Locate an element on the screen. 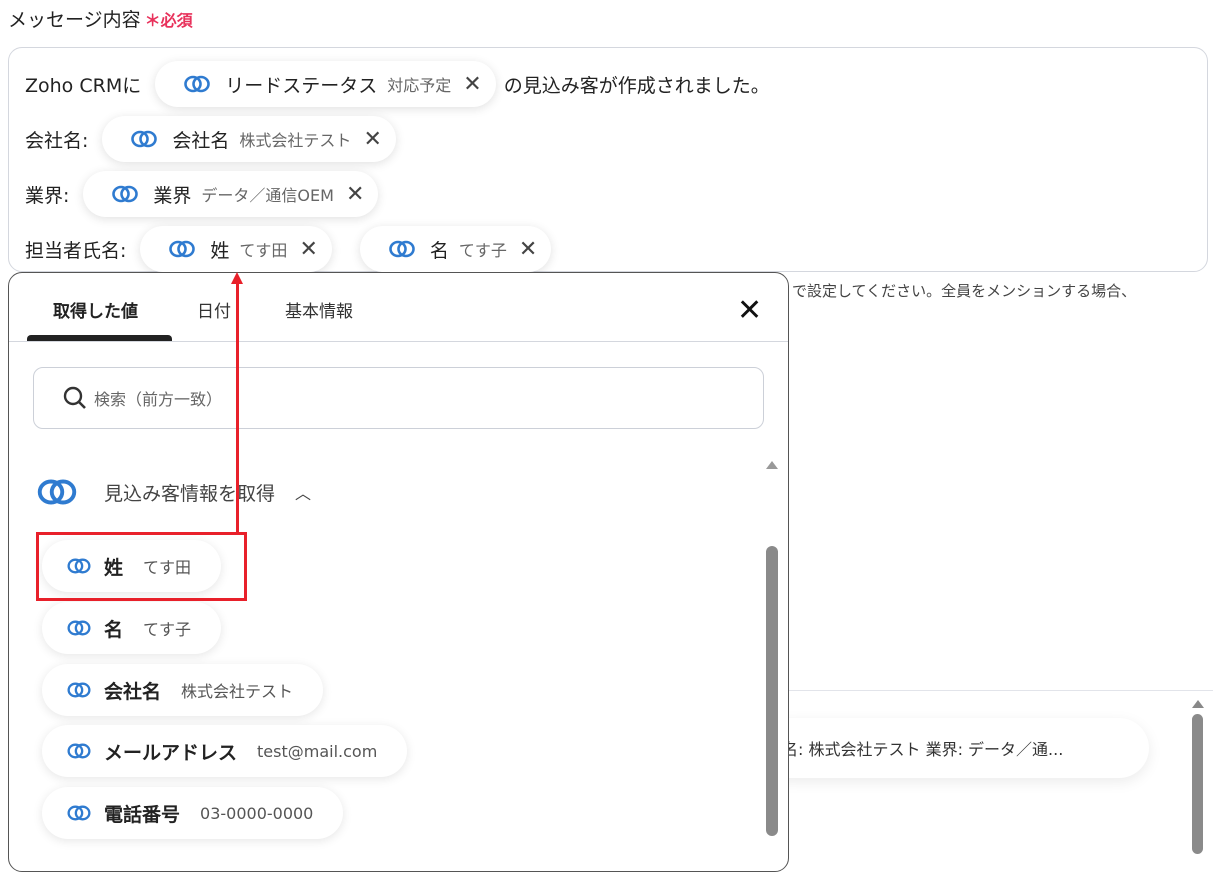 This screenshot has width=1213, height=872. group-header: 見込み客情報を取得 ︿ is located at coordinates (173, 492).